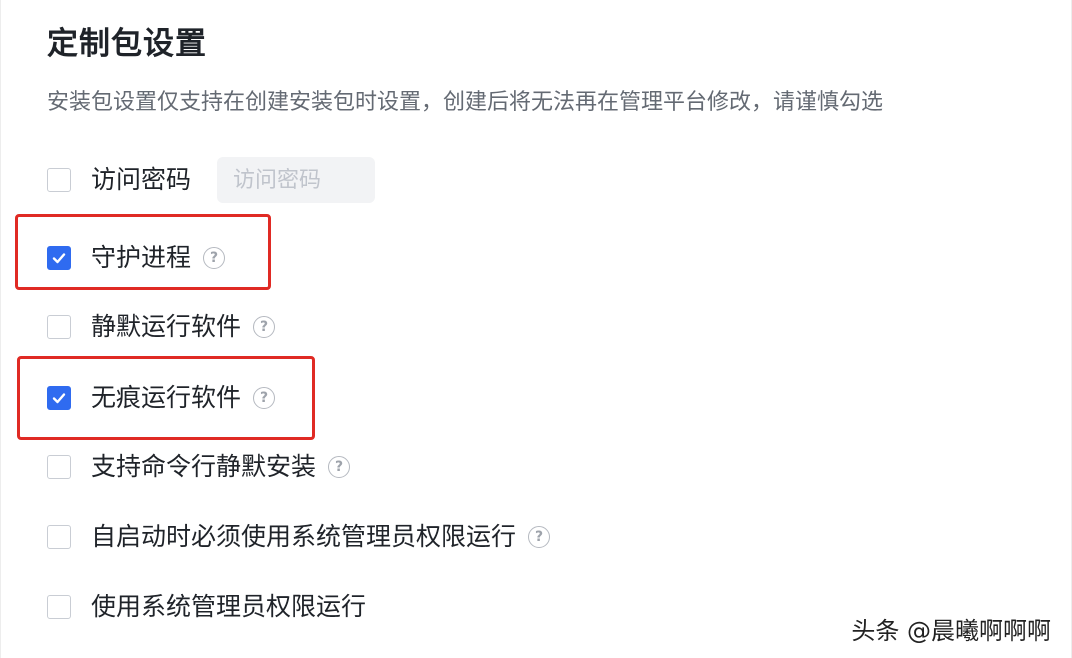  I want to click on watermark-text: 头条 @晨曦啊啊啊, so click(951, 631).